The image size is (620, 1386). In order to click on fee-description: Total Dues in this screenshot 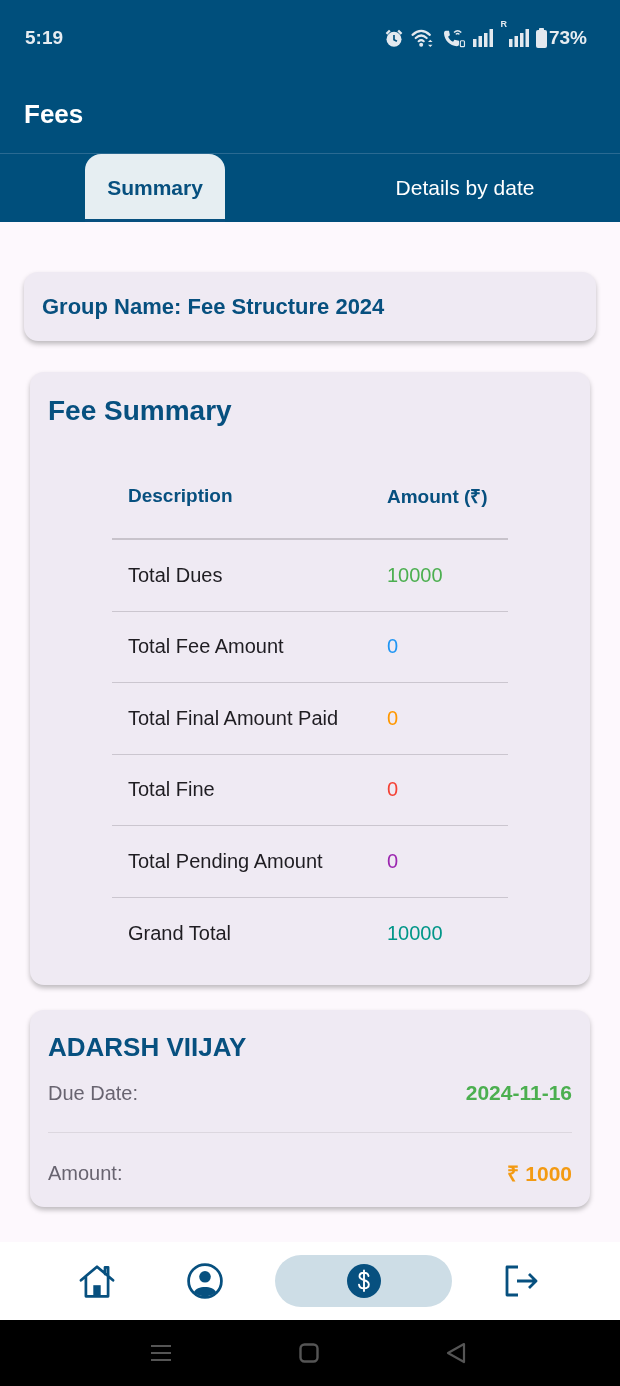, I will do `click(175, 575)`.